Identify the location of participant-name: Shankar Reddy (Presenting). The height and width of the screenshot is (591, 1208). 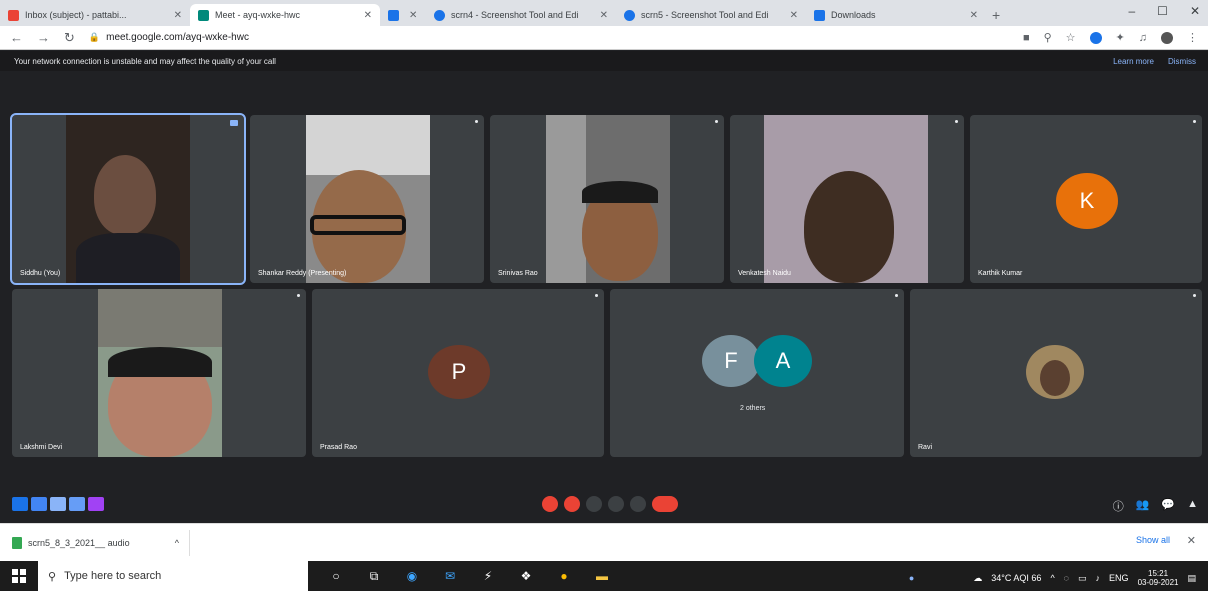
(302, 273).